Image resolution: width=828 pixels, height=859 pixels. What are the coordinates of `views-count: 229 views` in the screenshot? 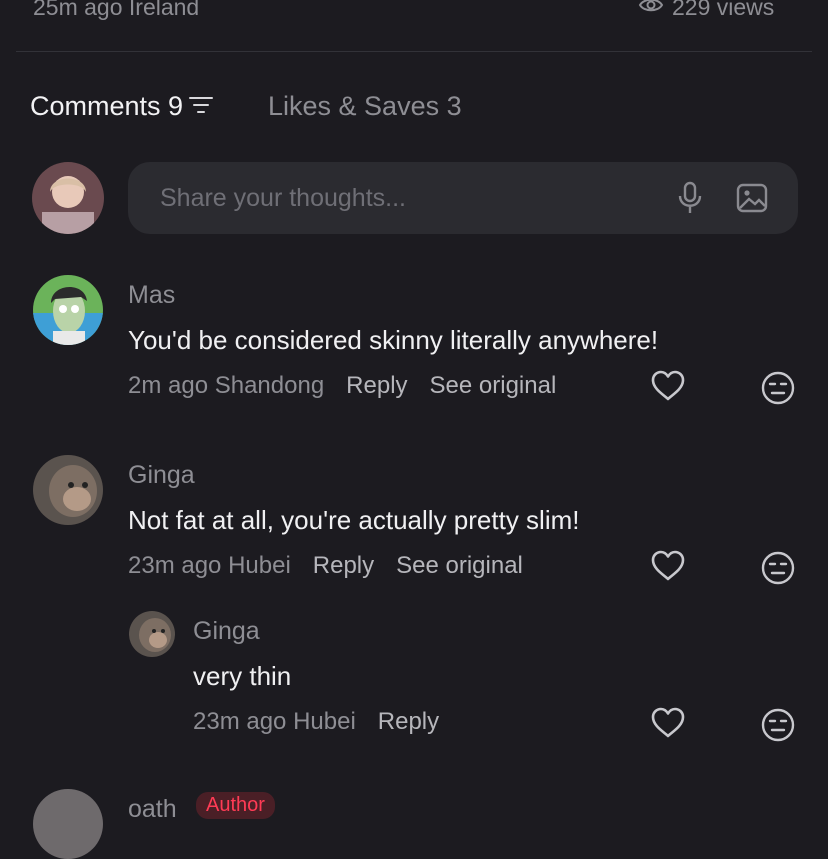 It's located at (706, 10).